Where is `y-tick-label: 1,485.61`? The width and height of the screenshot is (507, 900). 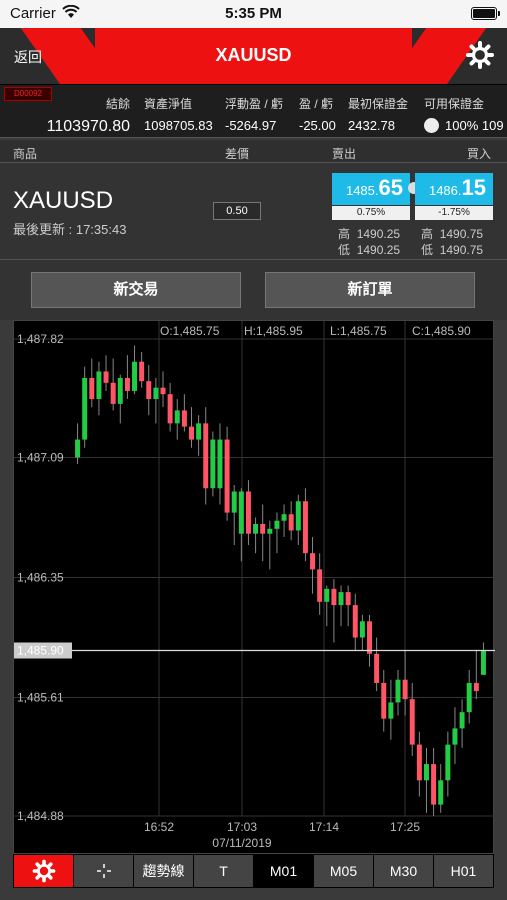
y-tick-label: 1,485.61 is located at coordinates (40, 698).